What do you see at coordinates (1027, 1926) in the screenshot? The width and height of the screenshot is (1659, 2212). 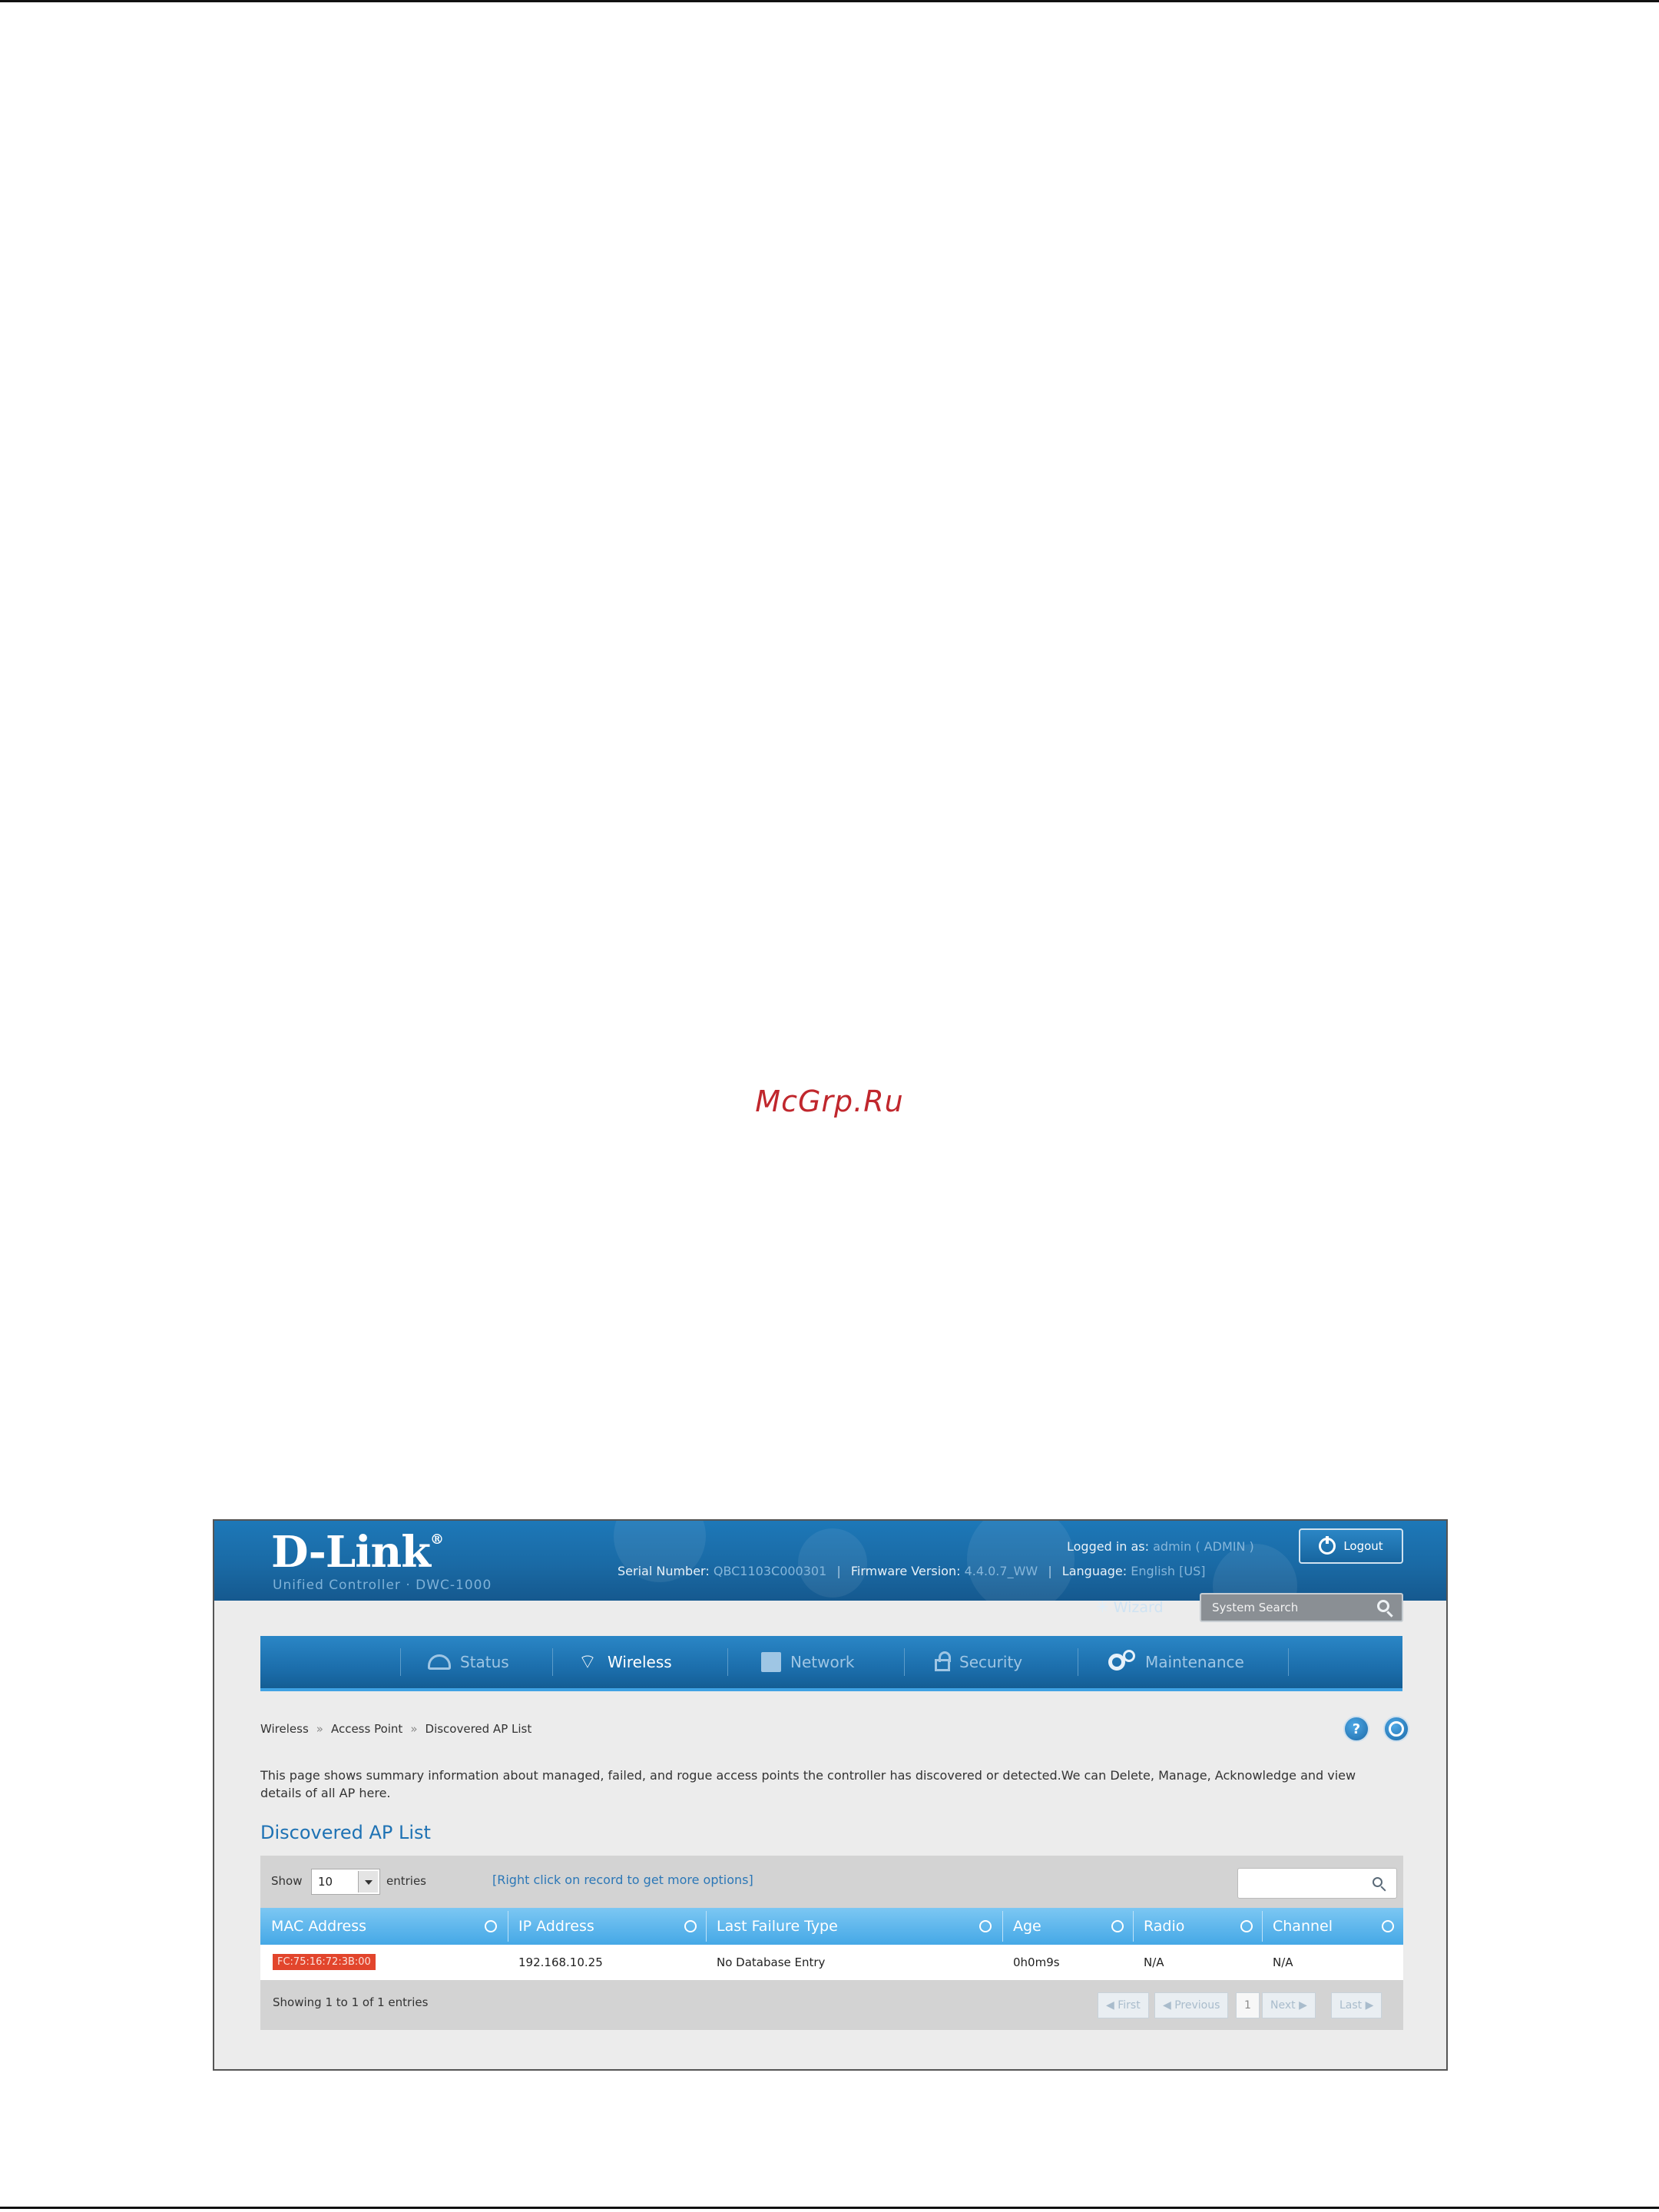 I see `column-age-label: Age` at bounding box center [1027, 1926].